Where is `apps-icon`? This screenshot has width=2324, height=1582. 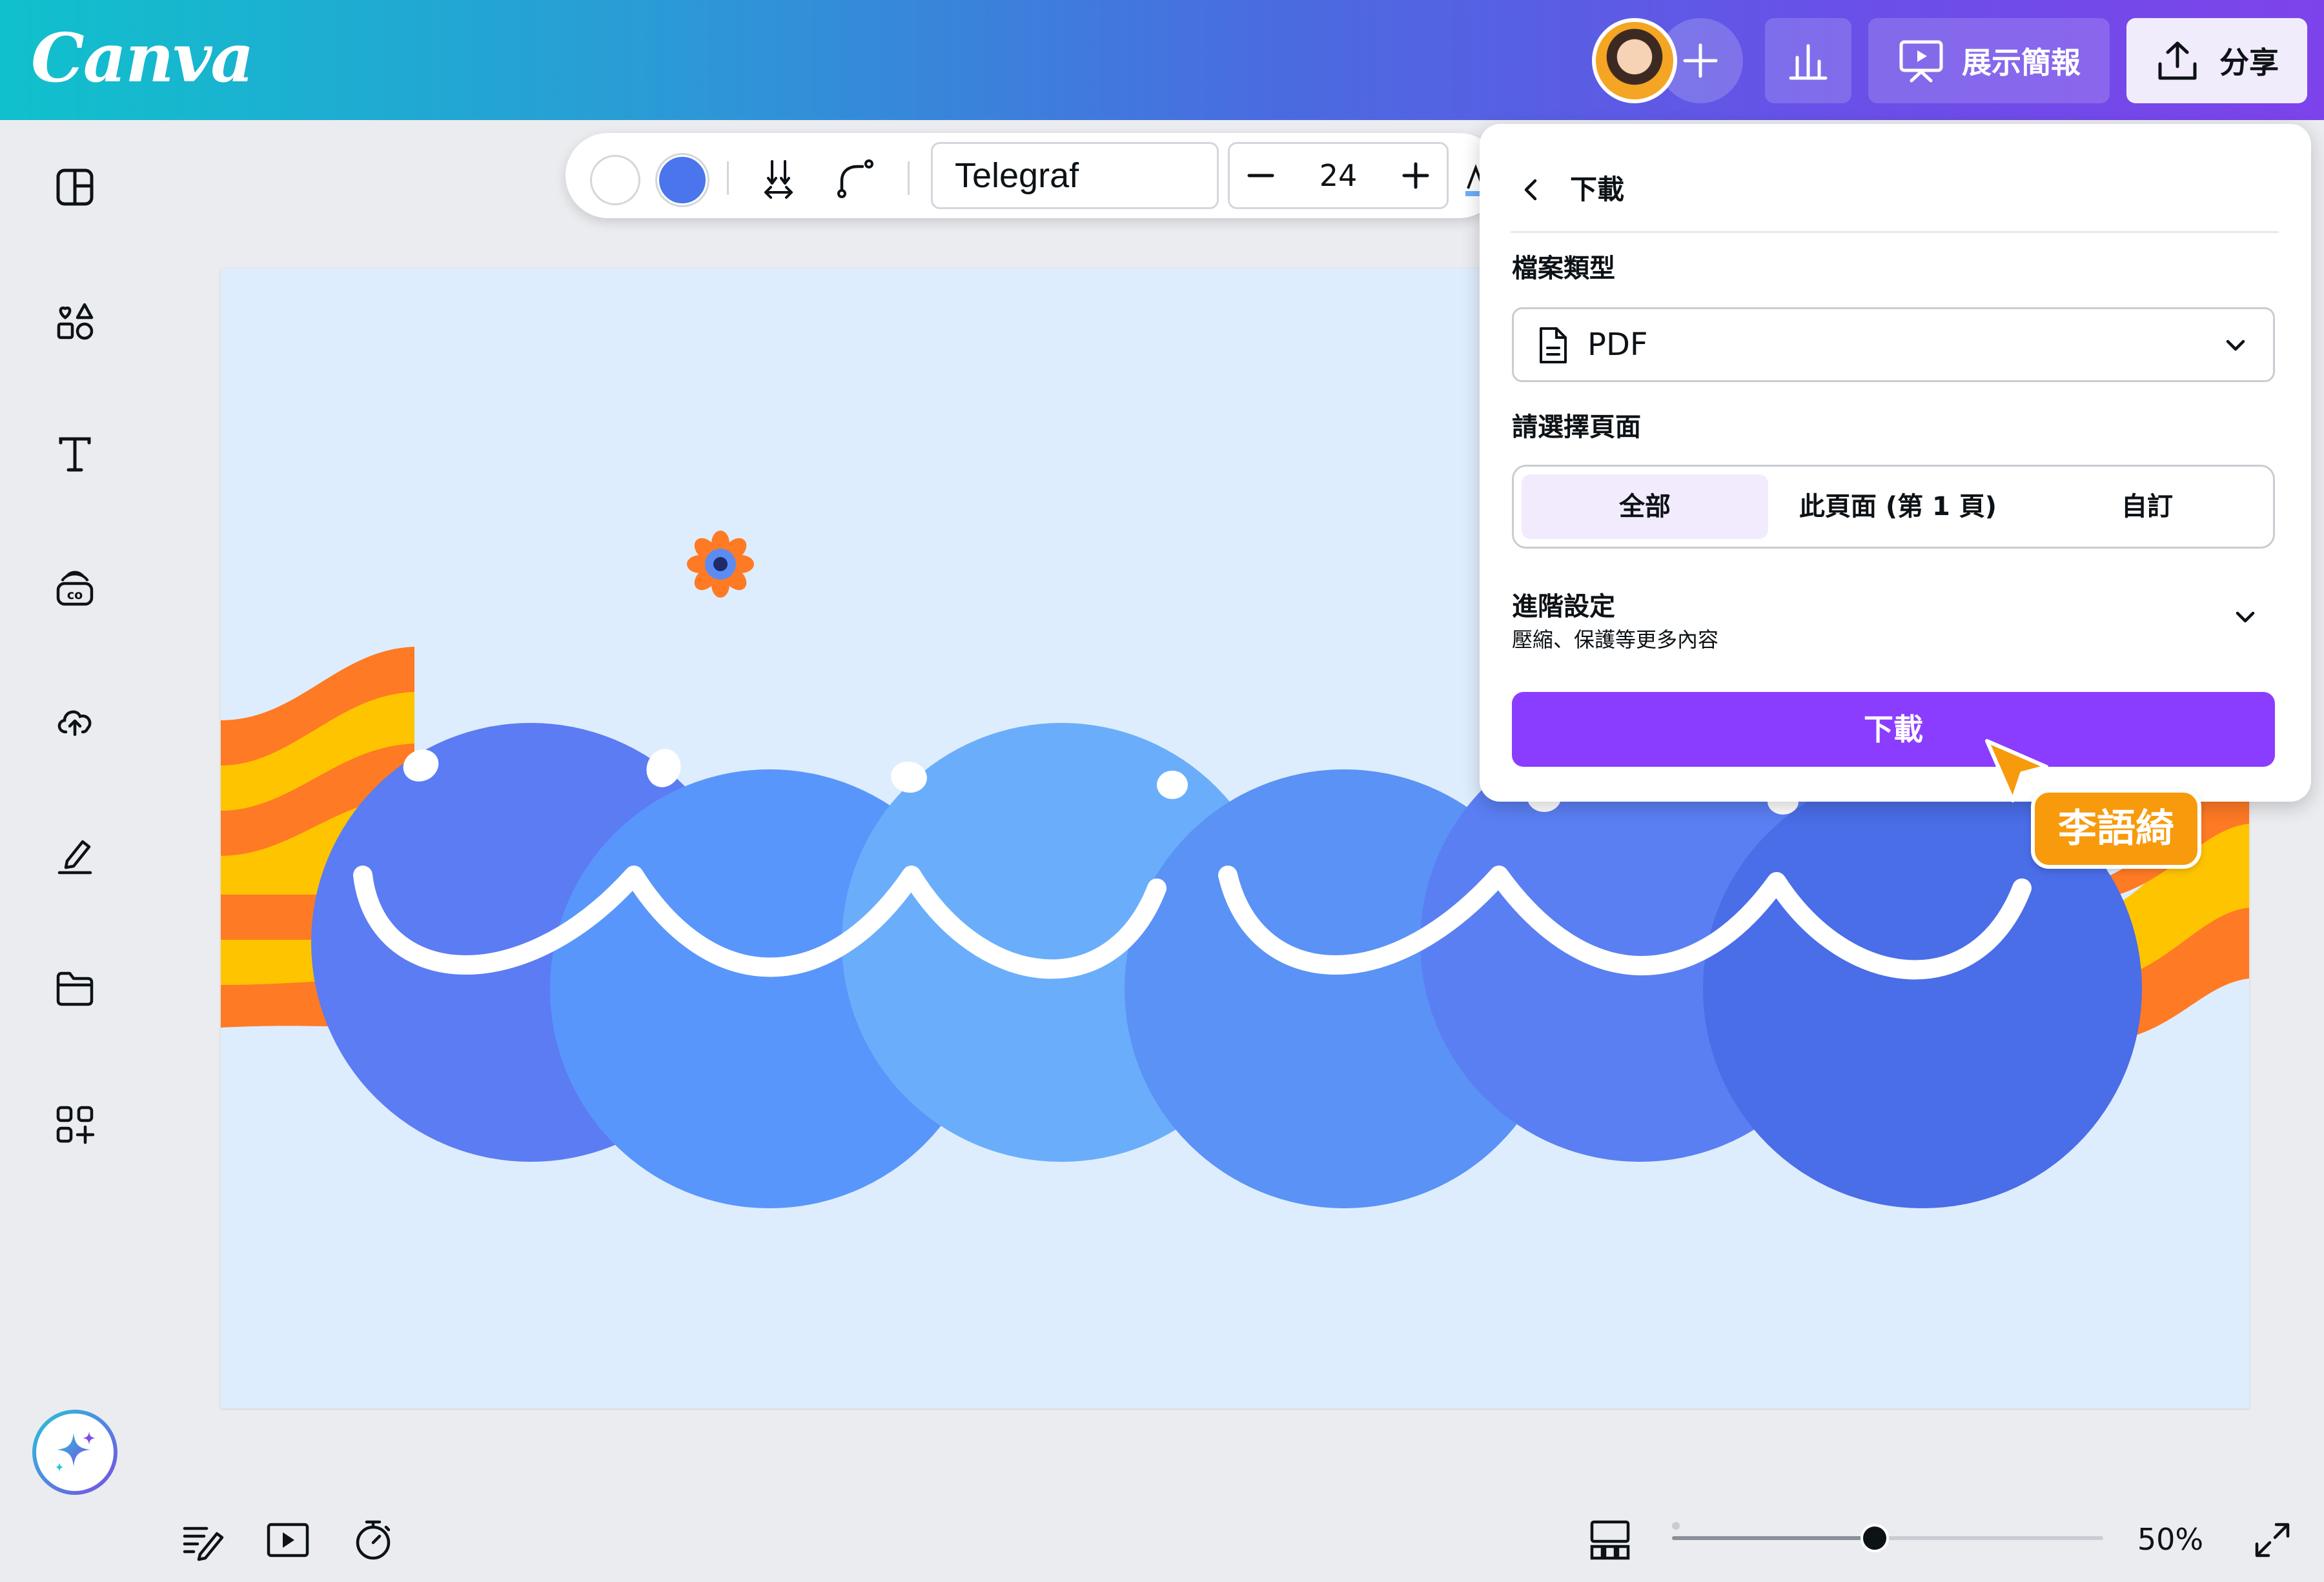 apps-icon is located at coordinates (75, 1125).